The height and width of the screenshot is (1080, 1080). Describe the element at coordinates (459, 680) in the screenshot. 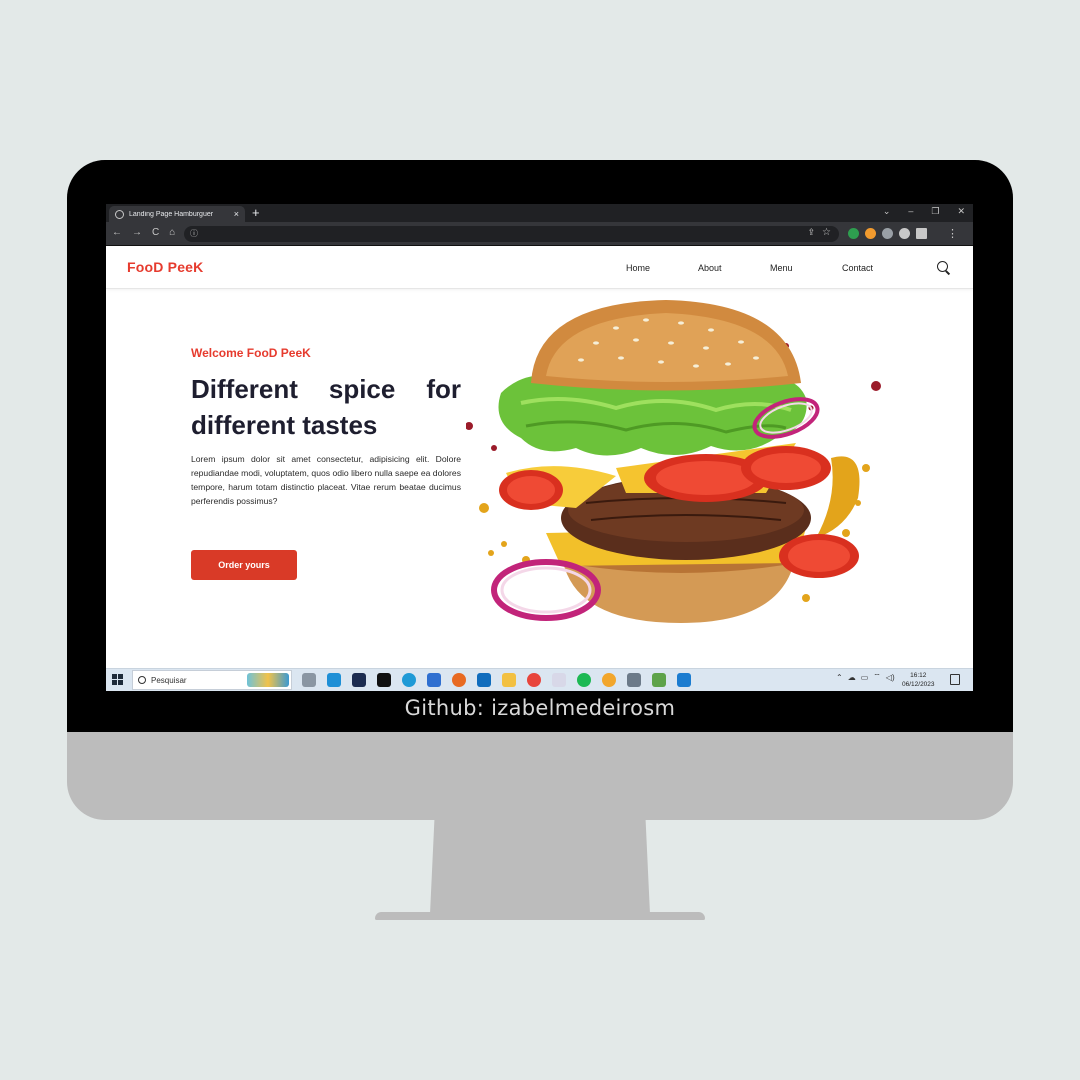

I see `firefox-icon` at that location.